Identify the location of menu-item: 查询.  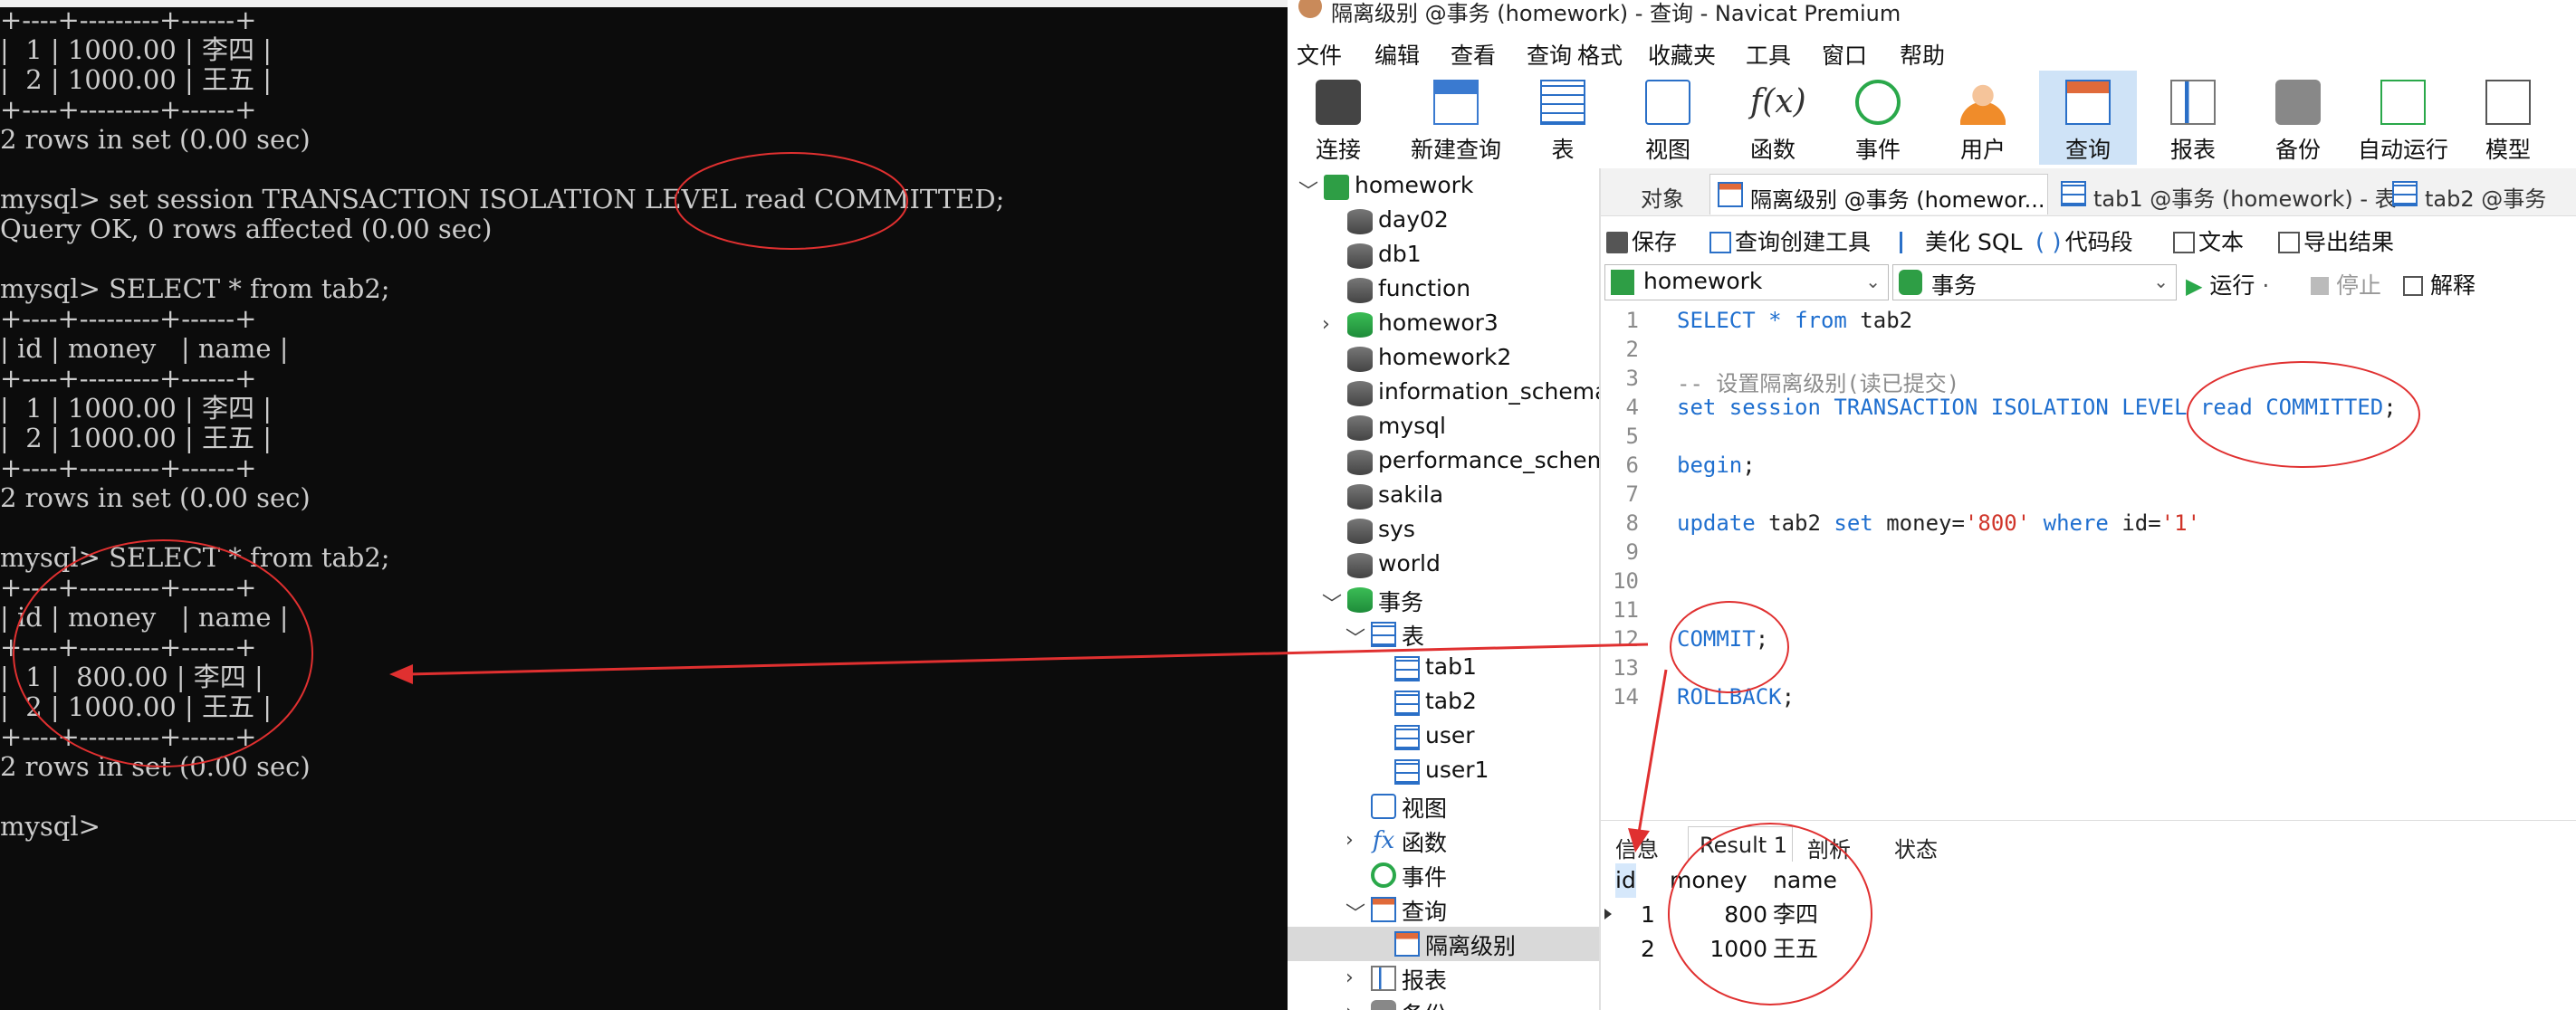
(1549, 55).